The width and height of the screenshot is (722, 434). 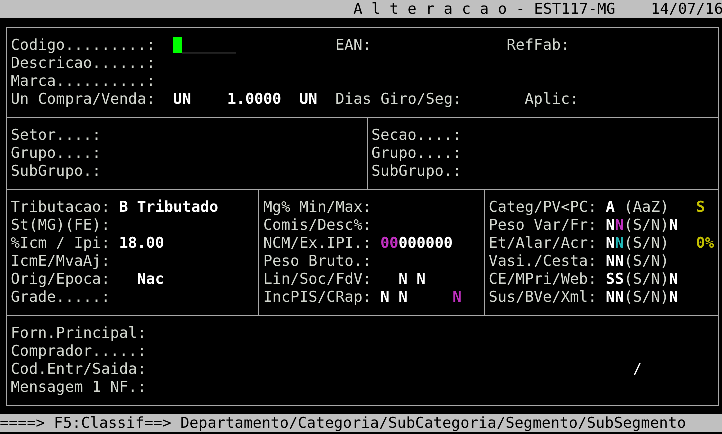 What do you see at coordinates (83, 63) in the screenshot?
I see `field-label: Descricao......:` at bounding box center [83, 63].